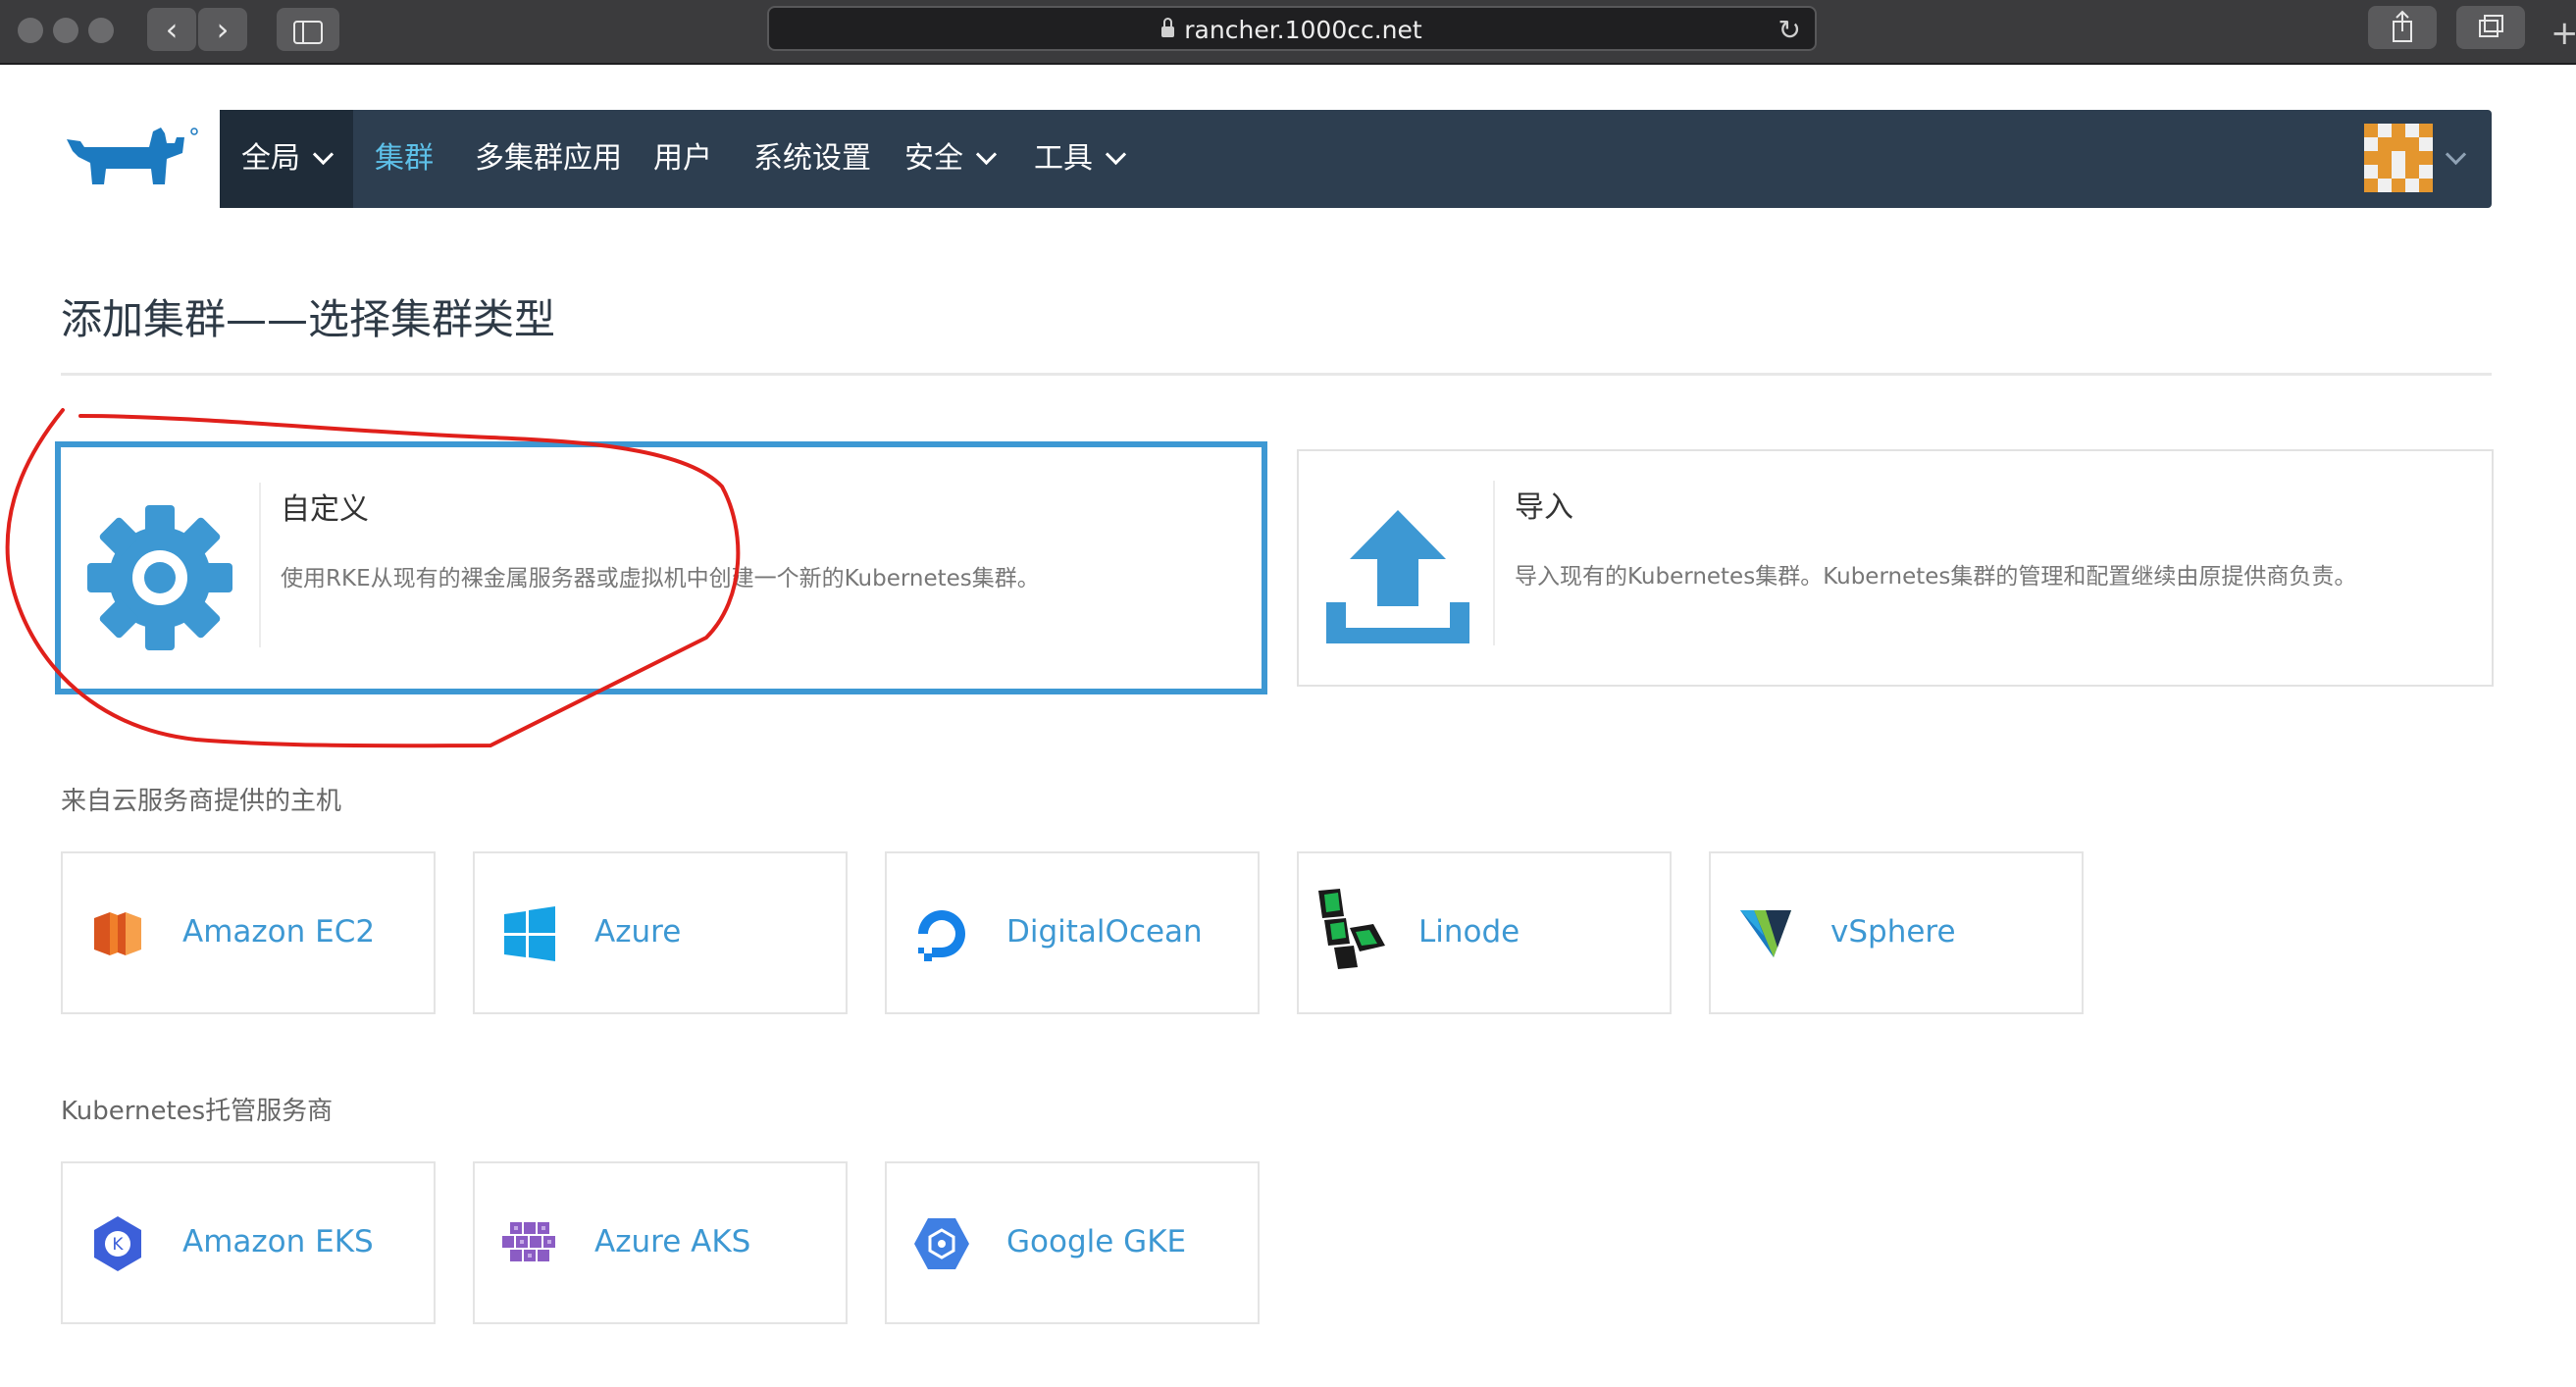  Describe the element at coordinates (101, 30) in the screenshot. I see `window-zoom-button` at that location.